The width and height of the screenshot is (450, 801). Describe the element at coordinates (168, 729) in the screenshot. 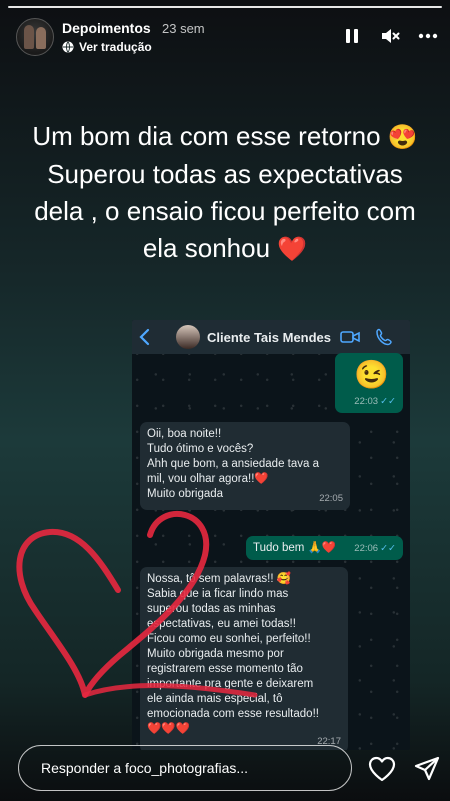

I see `message-line: ❤️❤️❤️` at that location.